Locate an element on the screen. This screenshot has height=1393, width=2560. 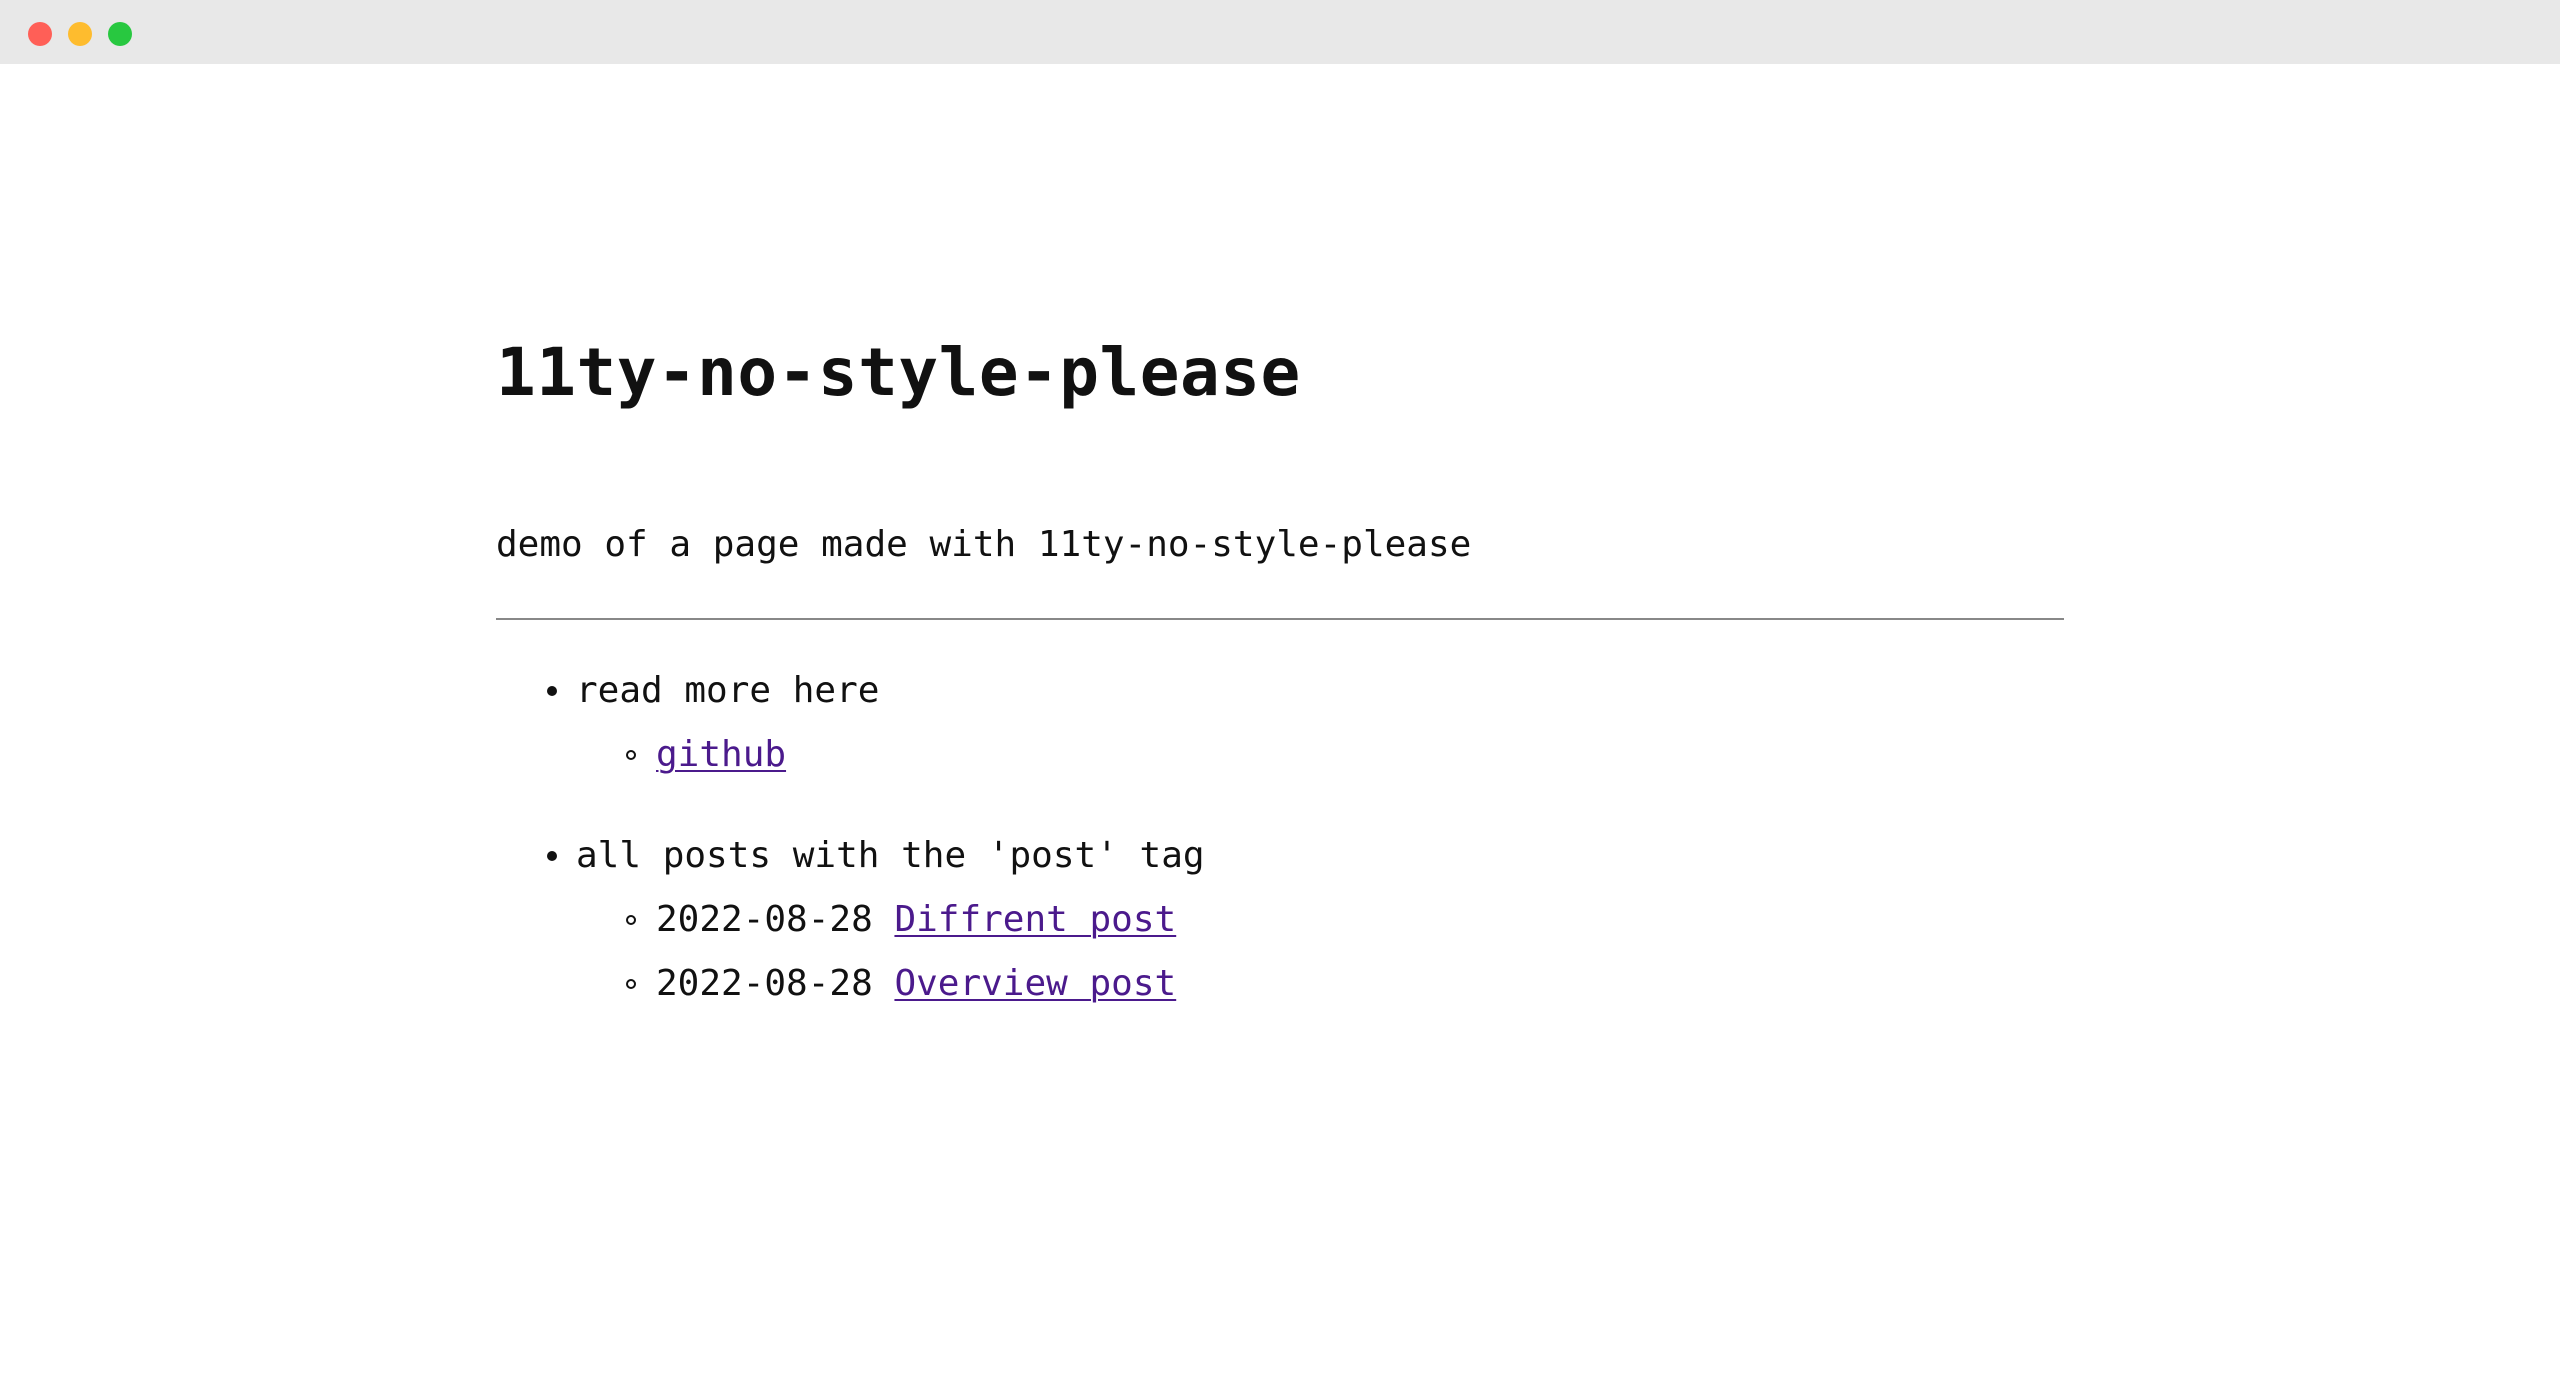
list-item-posts: all posts with the 'post' tag is located at coordinates (890, 855).